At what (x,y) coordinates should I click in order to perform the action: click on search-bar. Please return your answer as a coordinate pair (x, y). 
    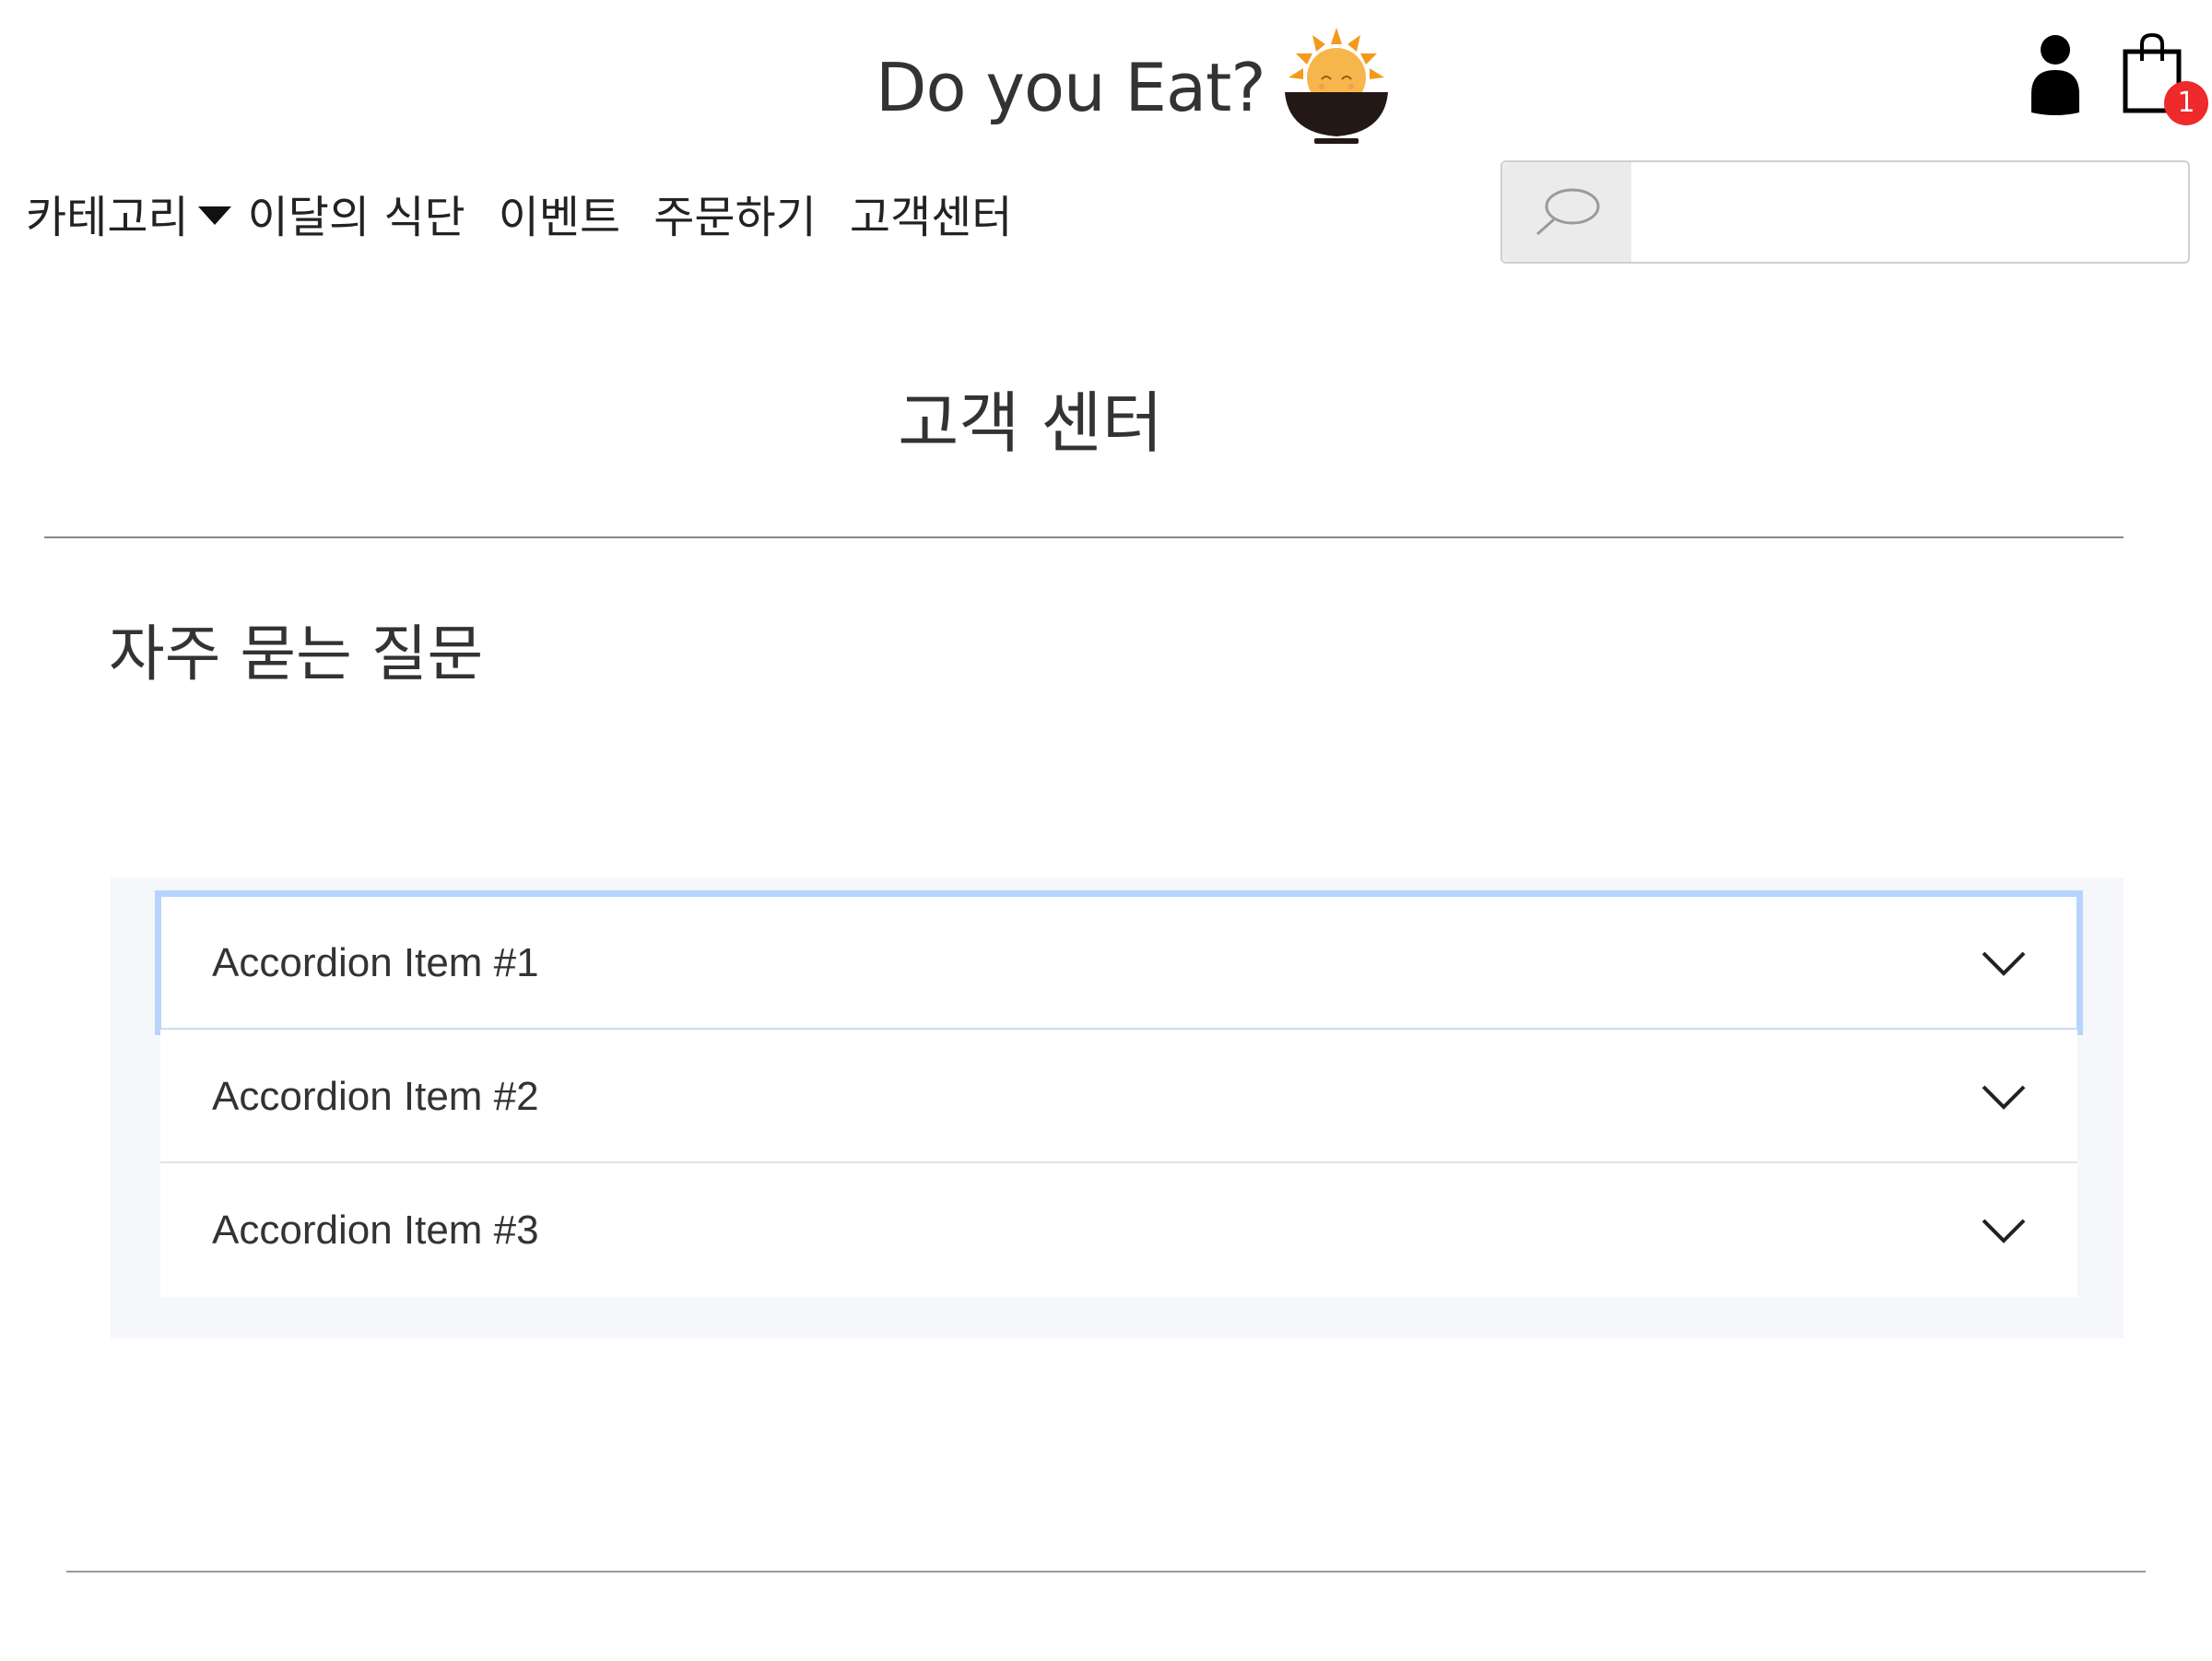
    Looking at the image, I should click on (1845, 212).